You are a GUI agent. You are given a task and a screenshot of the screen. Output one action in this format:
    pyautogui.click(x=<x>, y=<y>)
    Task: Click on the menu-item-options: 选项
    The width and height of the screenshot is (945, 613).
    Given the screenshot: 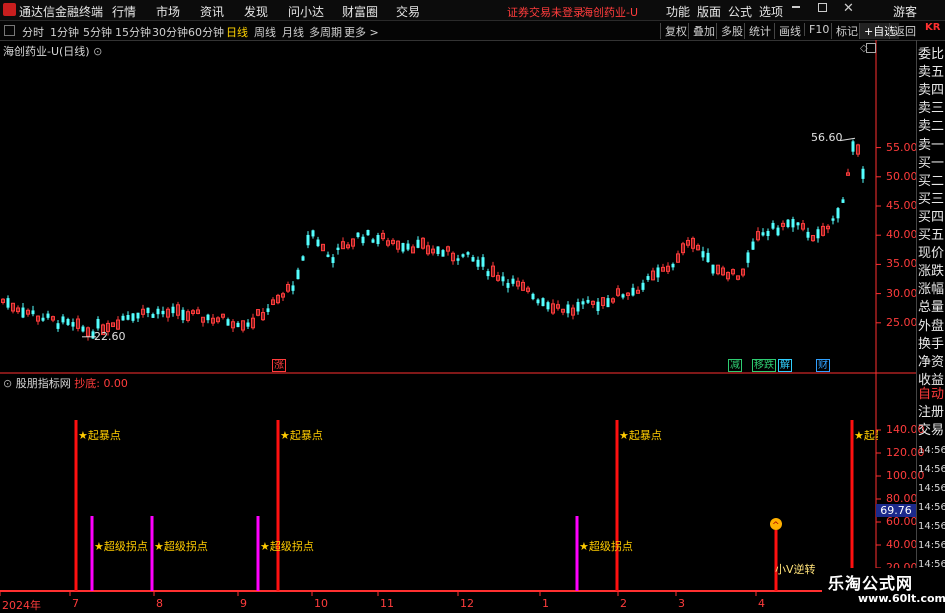 What is the action you would take?
    pyautogui.click(x=771, y=11)
    